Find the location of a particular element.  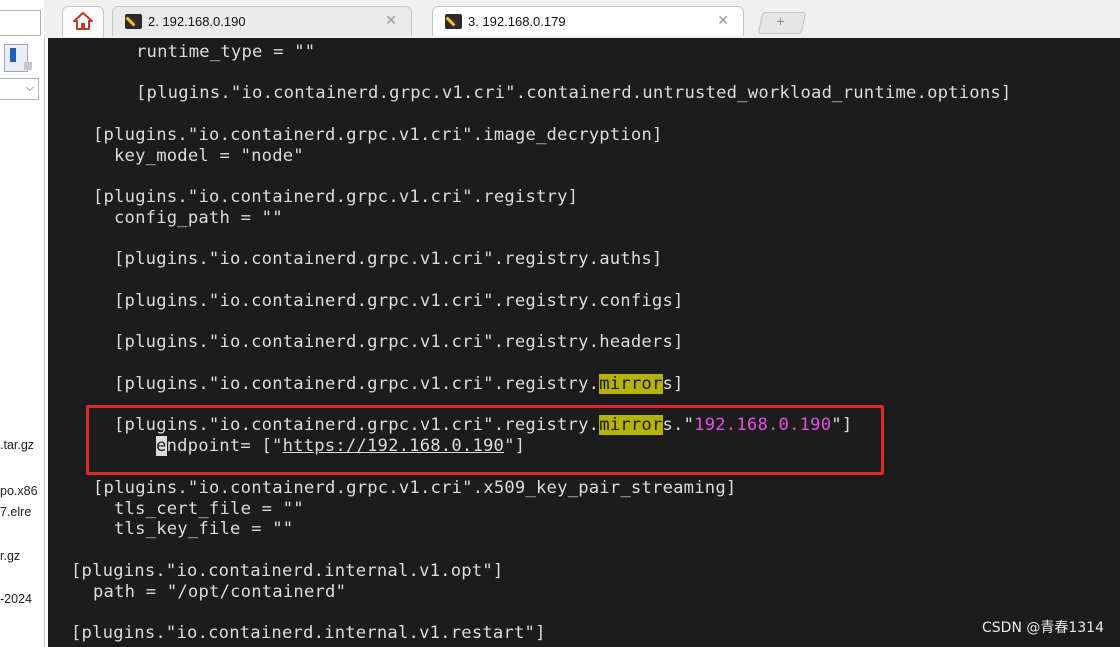

terminal-line: runtime_type = "" is located at coordinates (226, 52).